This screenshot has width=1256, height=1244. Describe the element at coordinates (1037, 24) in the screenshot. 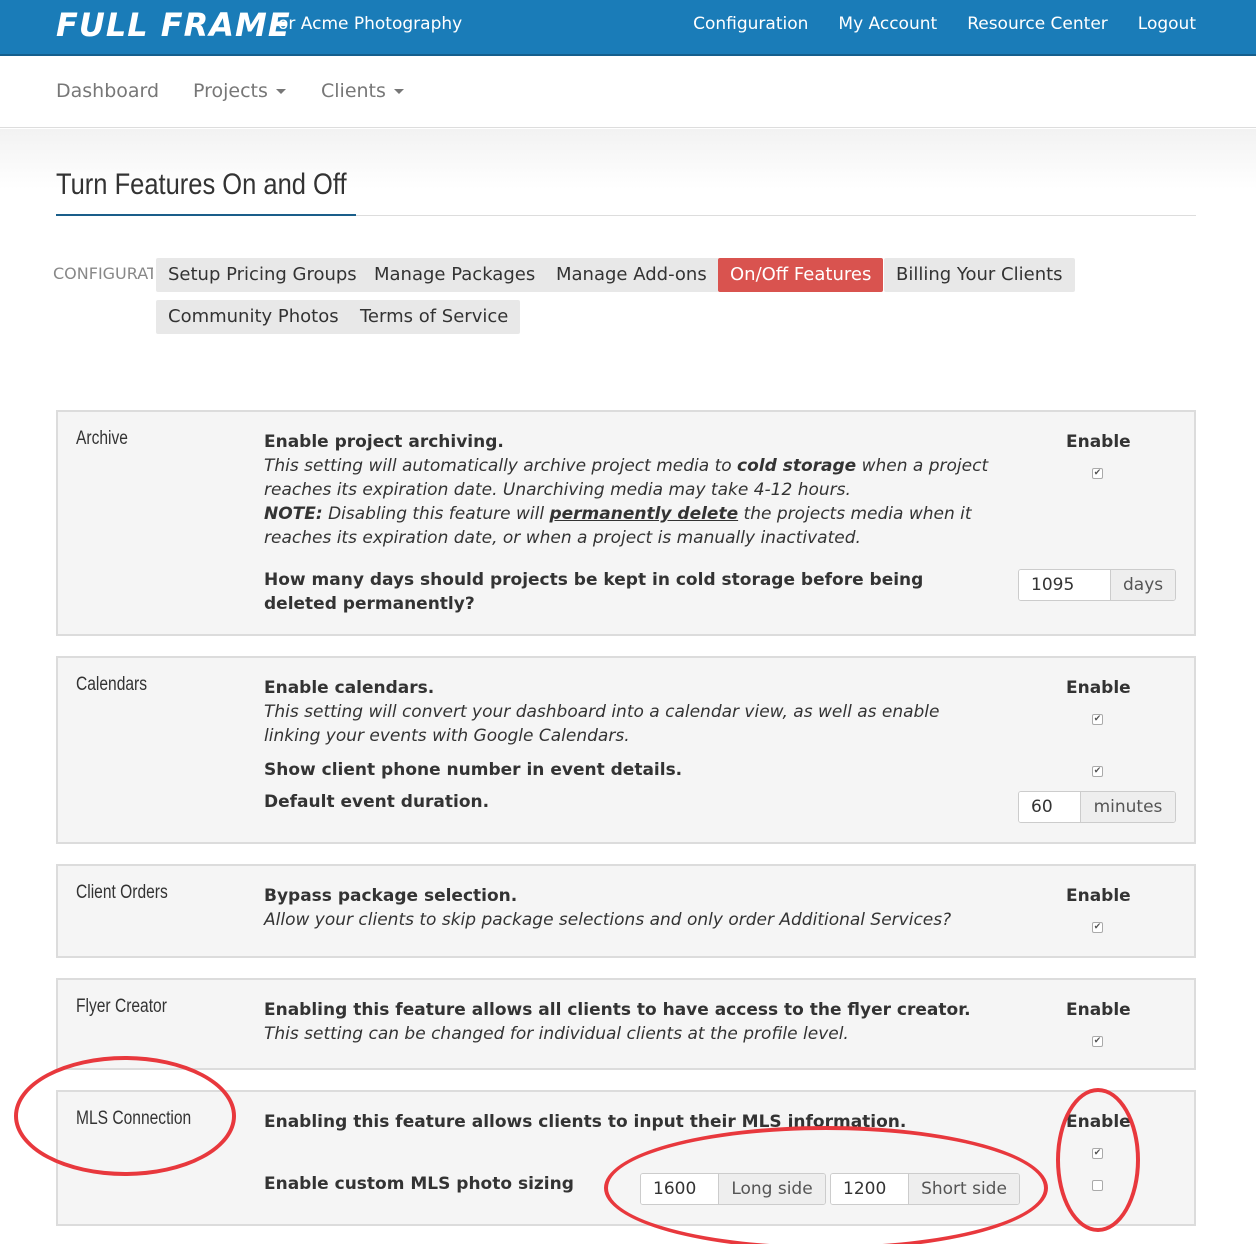

I see `nav-resource-center: Resource Center` at that location.